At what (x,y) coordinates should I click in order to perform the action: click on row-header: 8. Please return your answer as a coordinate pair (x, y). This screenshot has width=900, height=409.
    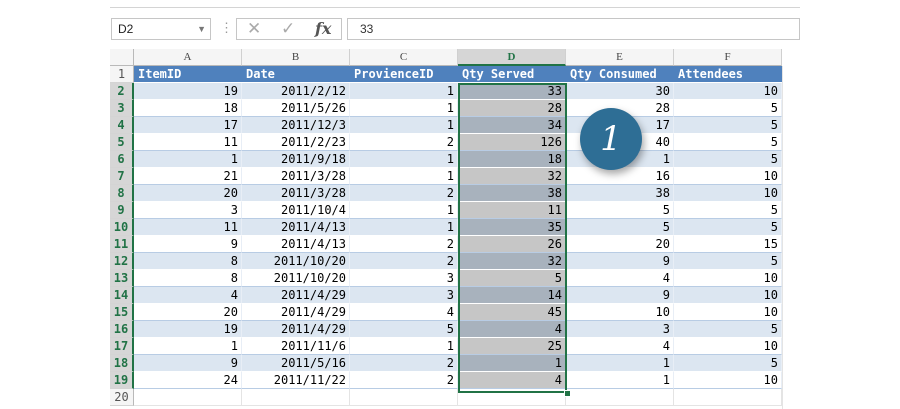
    Looking at the image, I should click on (122, 193).